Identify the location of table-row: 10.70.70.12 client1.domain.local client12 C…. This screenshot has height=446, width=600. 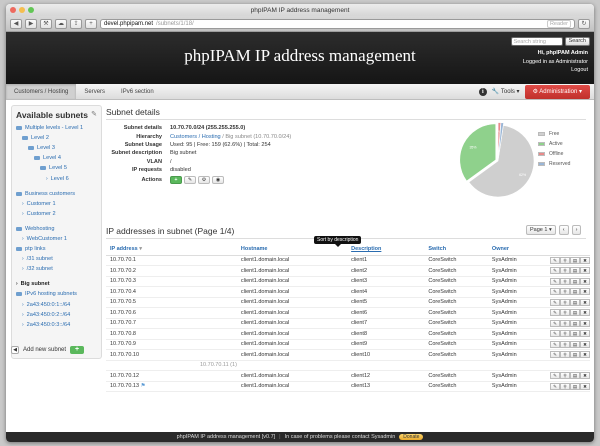
(348, 376).